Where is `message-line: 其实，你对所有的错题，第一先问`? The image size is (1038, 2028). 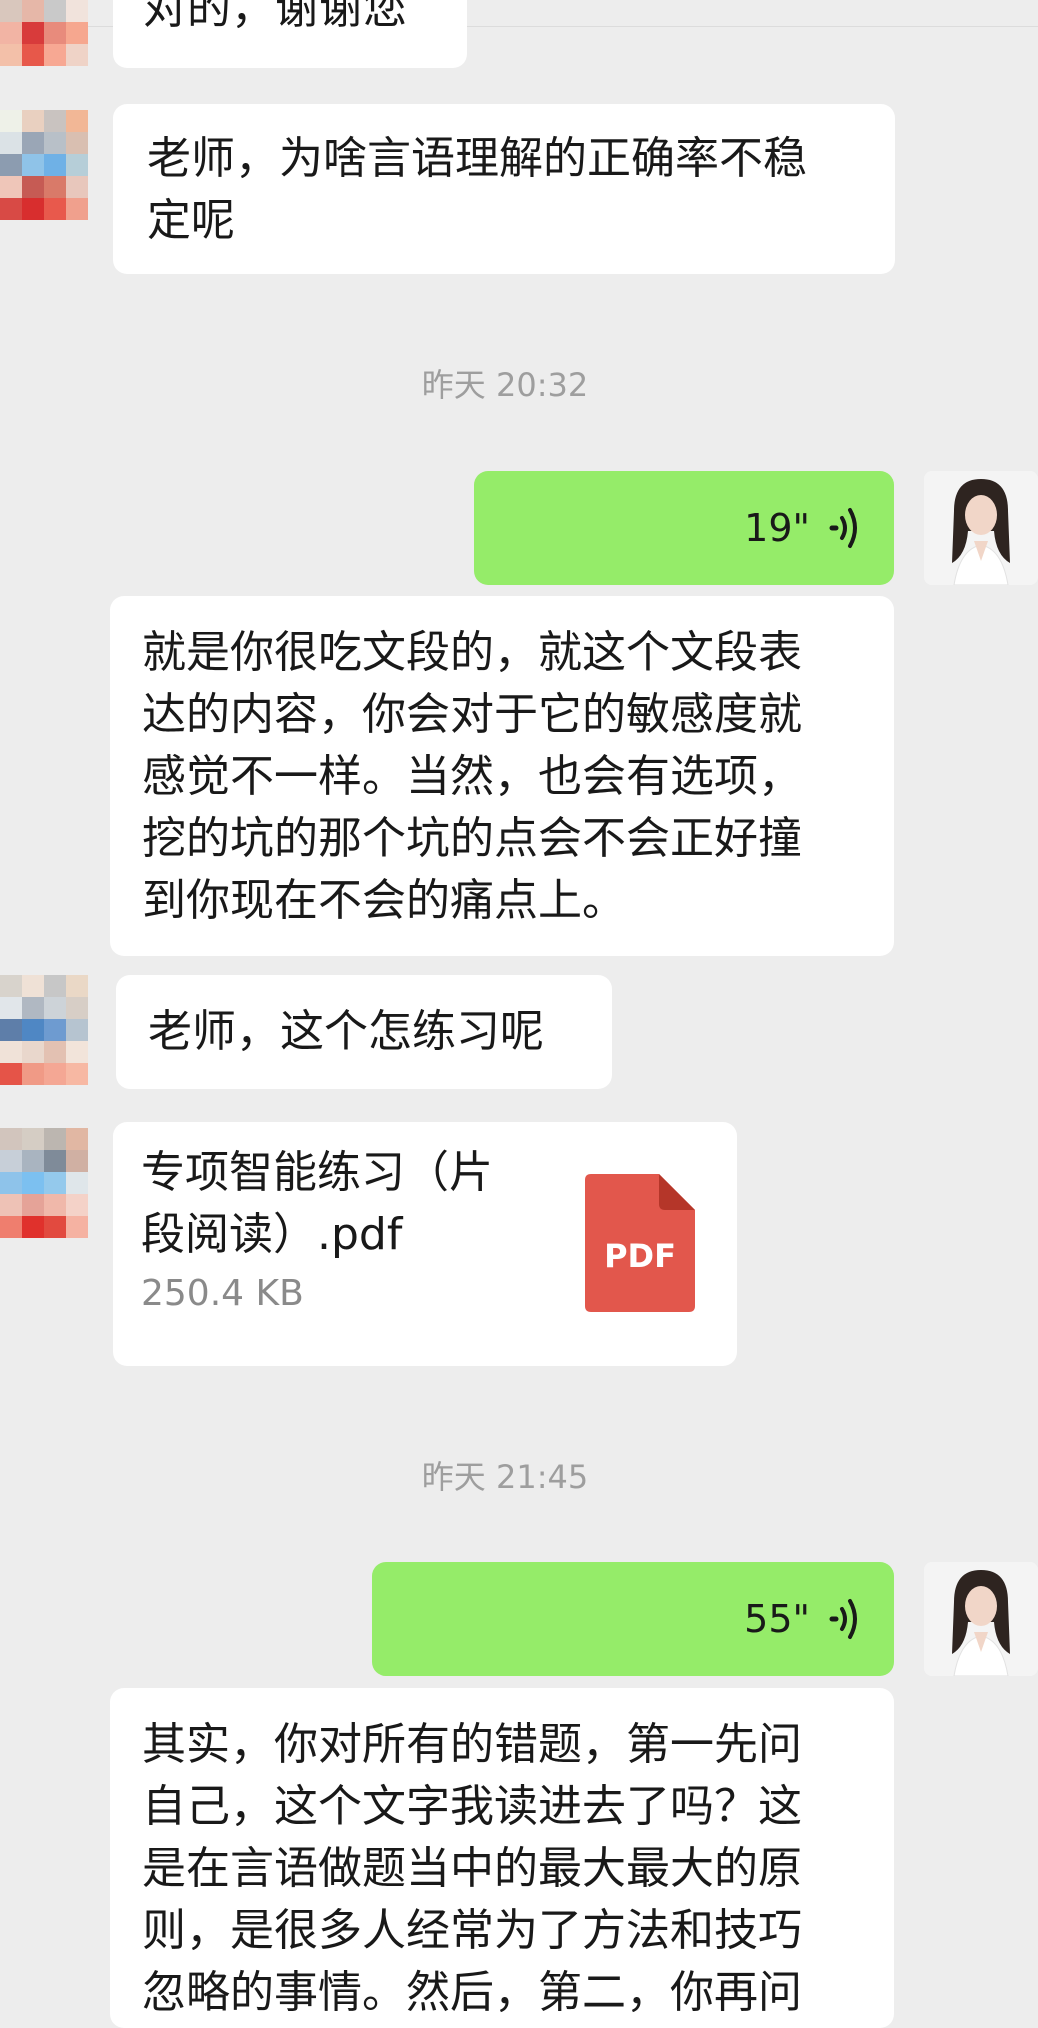
message-line: 其实，你对所有的错题，第一先问 is located at coordinates (472, 1744).